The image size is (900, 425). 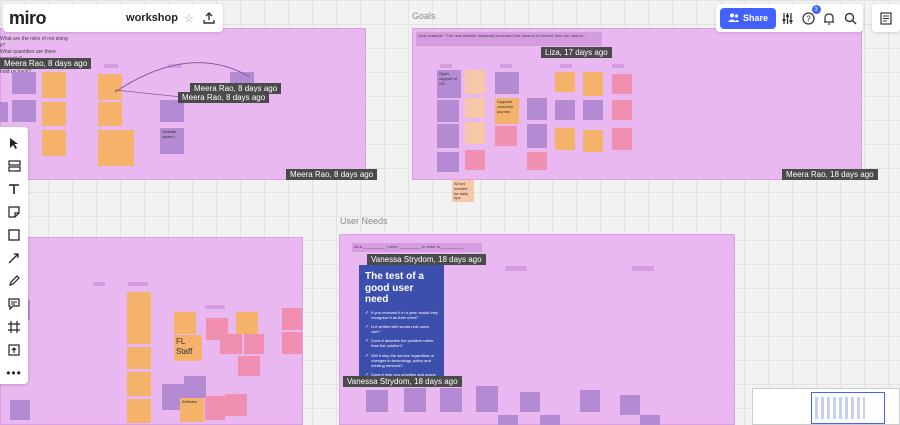 I want to click on board-header: miro workshop ☆, so click(x=113, y=18).